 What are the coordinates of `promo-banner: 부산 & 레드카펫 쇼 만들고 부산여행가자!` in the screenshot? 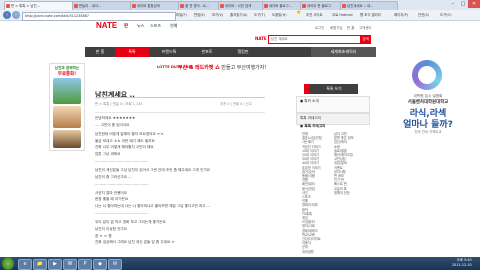 It's located at (222, 67).